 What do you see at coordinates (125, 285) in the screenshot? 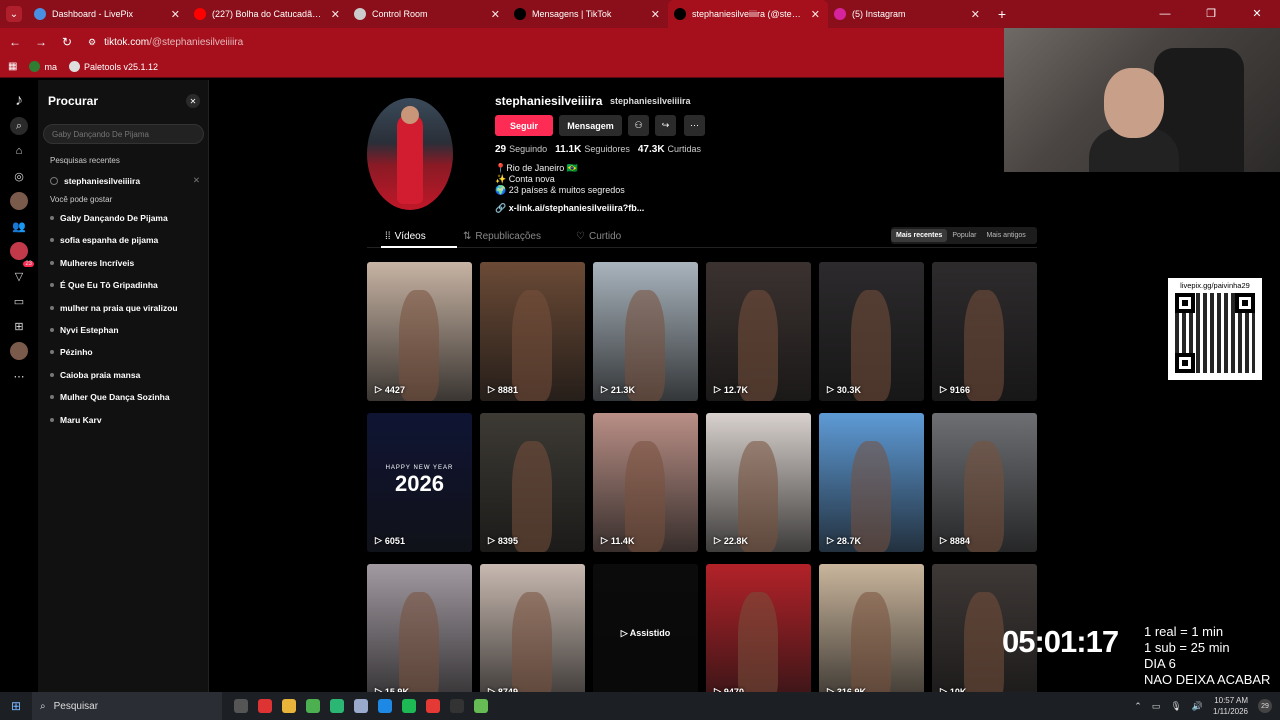
I see `suggestion-item: É Que Eu Tô Gripadinha` at bounding box center [125, 285].